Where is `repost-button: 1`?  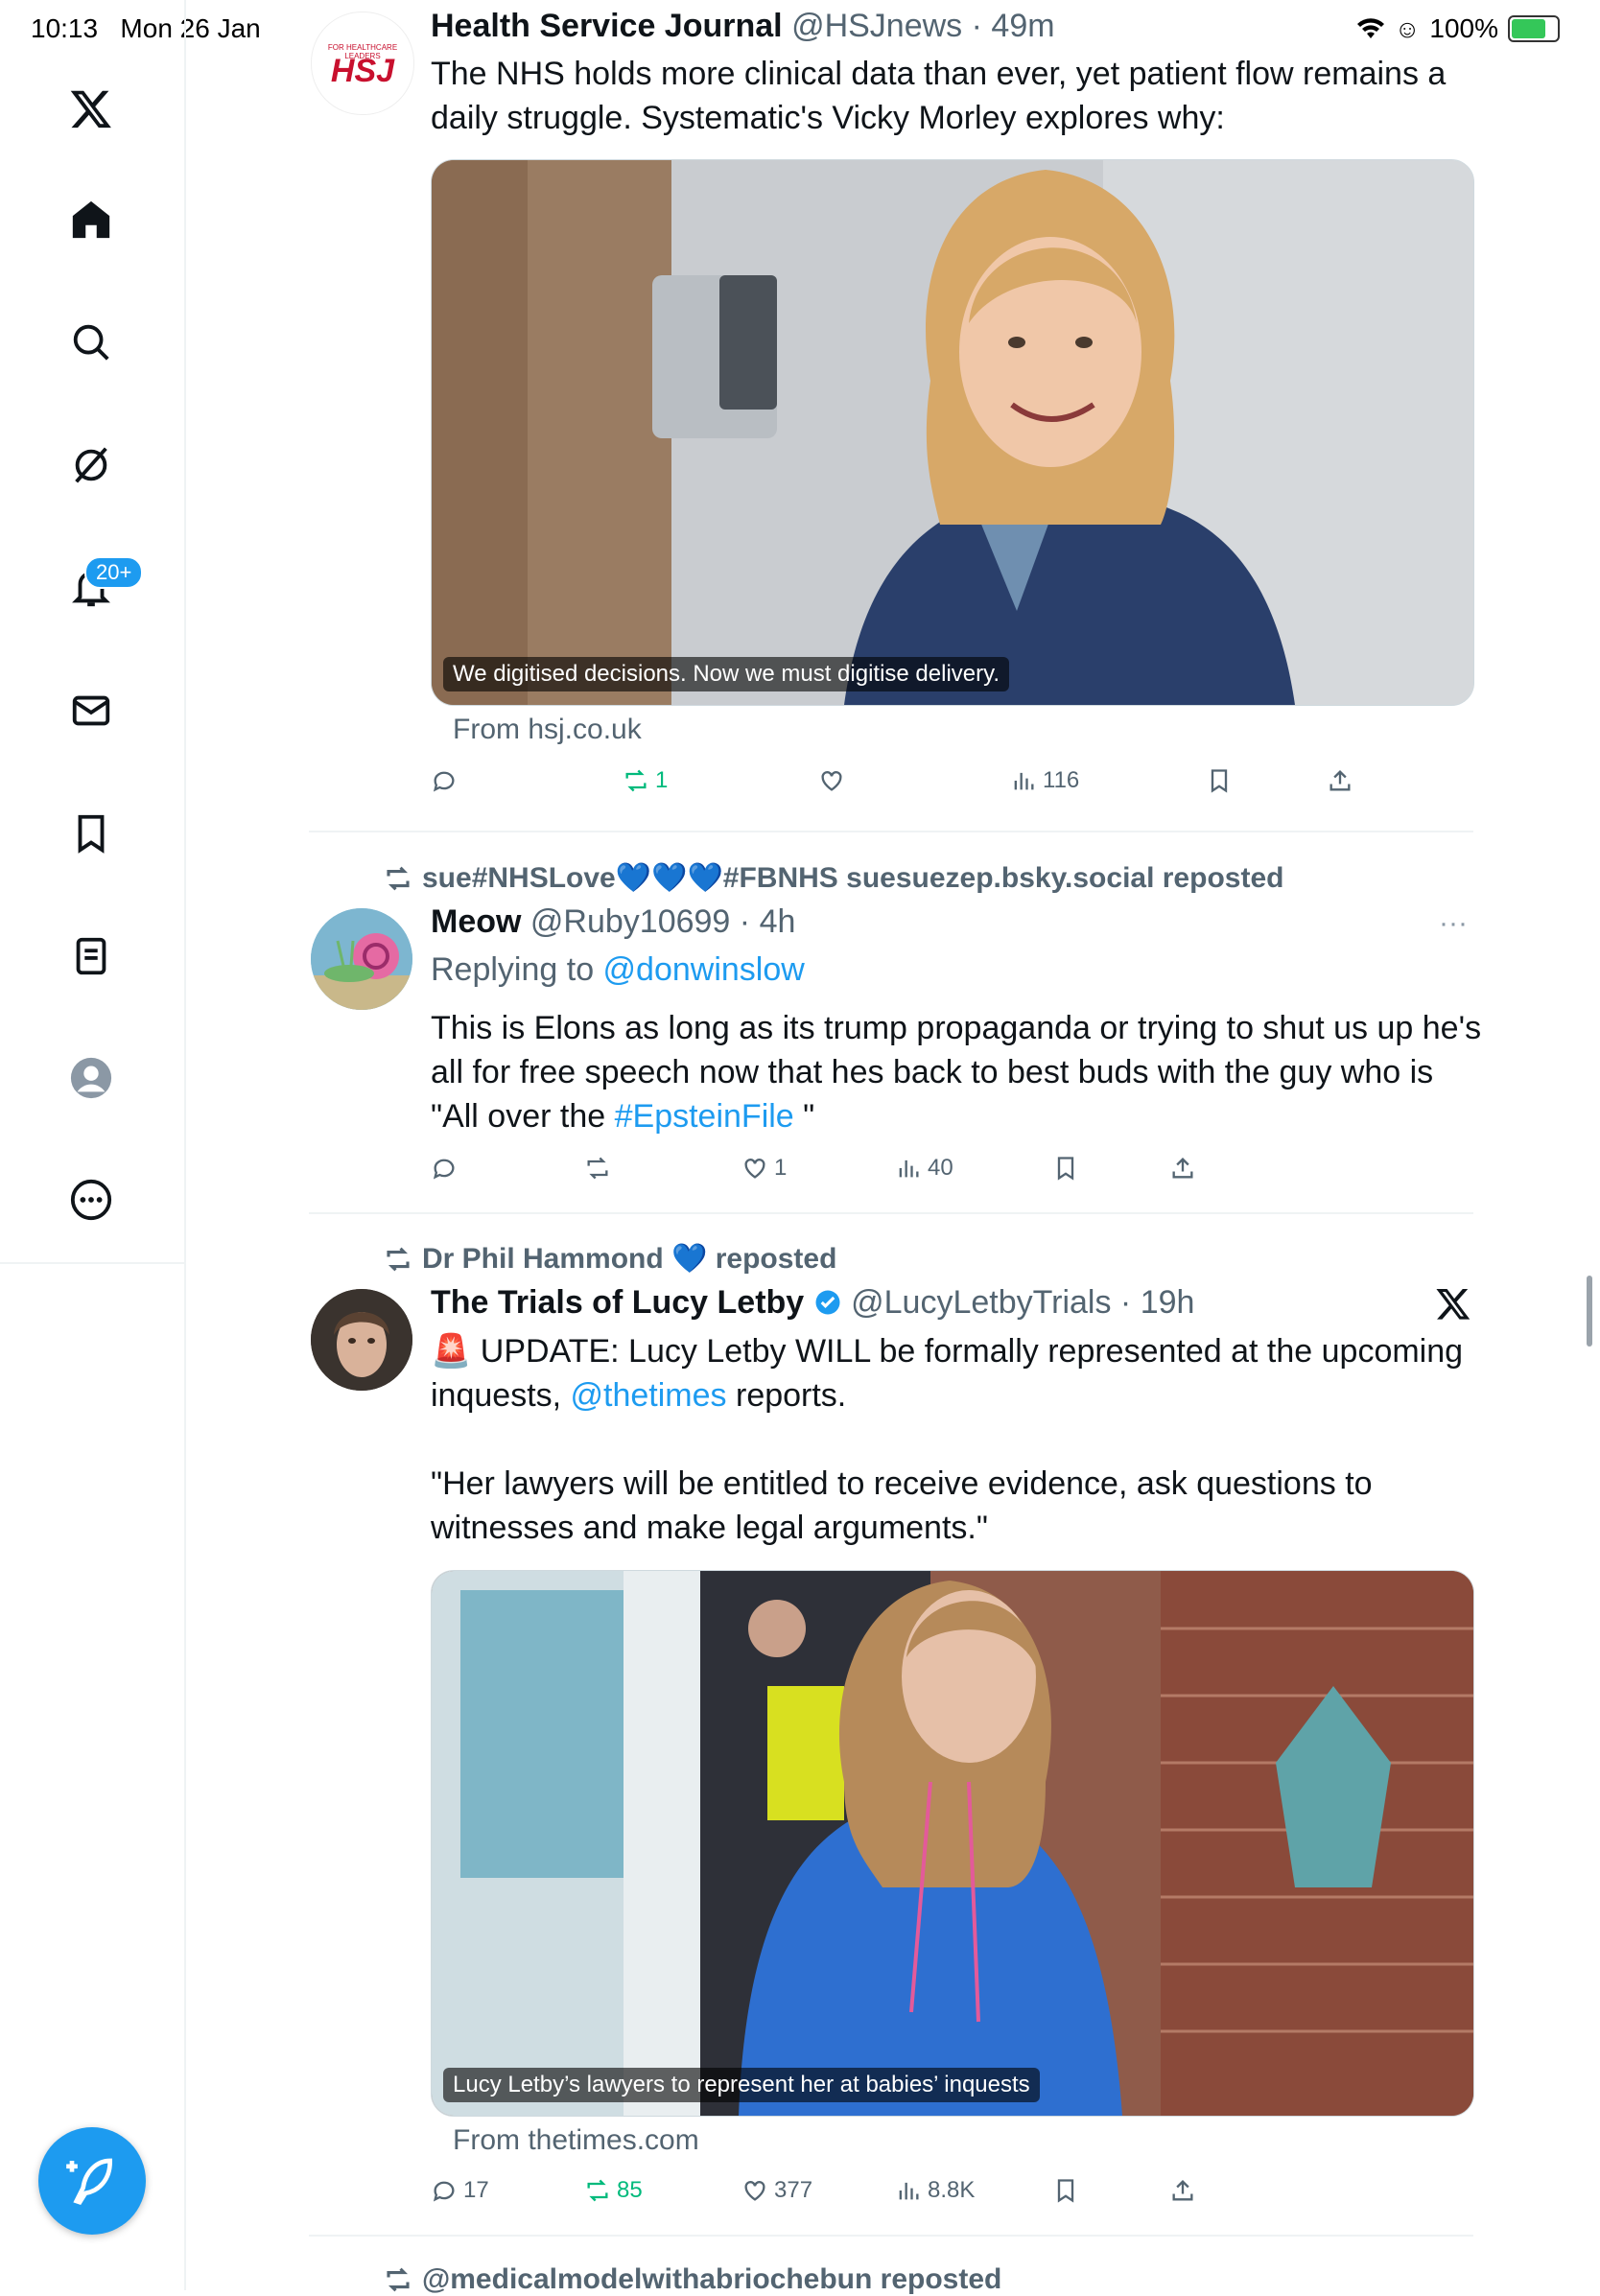 repost-button: 1 is located at coordinates (645, 780).